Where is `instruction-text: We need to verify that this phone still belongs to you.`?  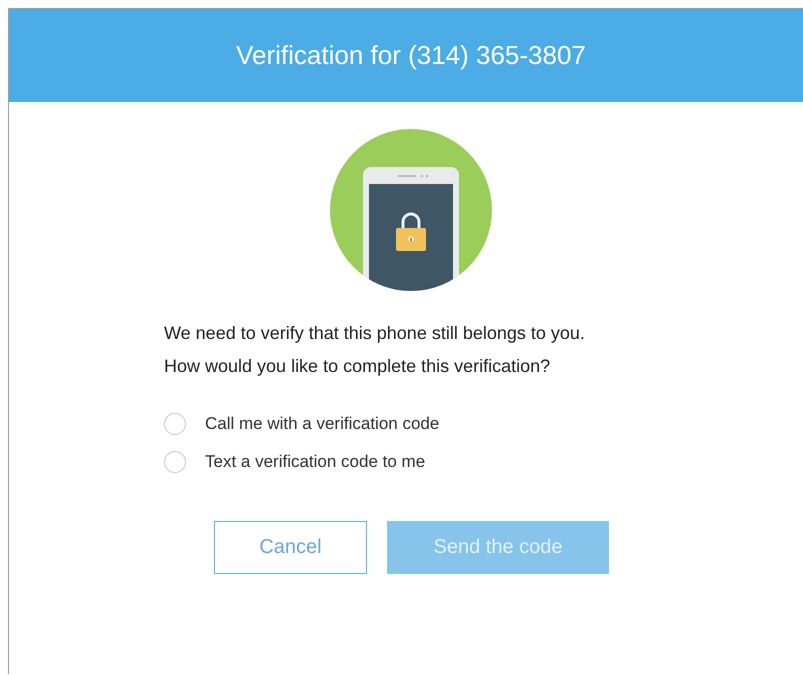 instruction-text: We need to verify that this phone still belongs to you. is located at coordinates (375, 333).